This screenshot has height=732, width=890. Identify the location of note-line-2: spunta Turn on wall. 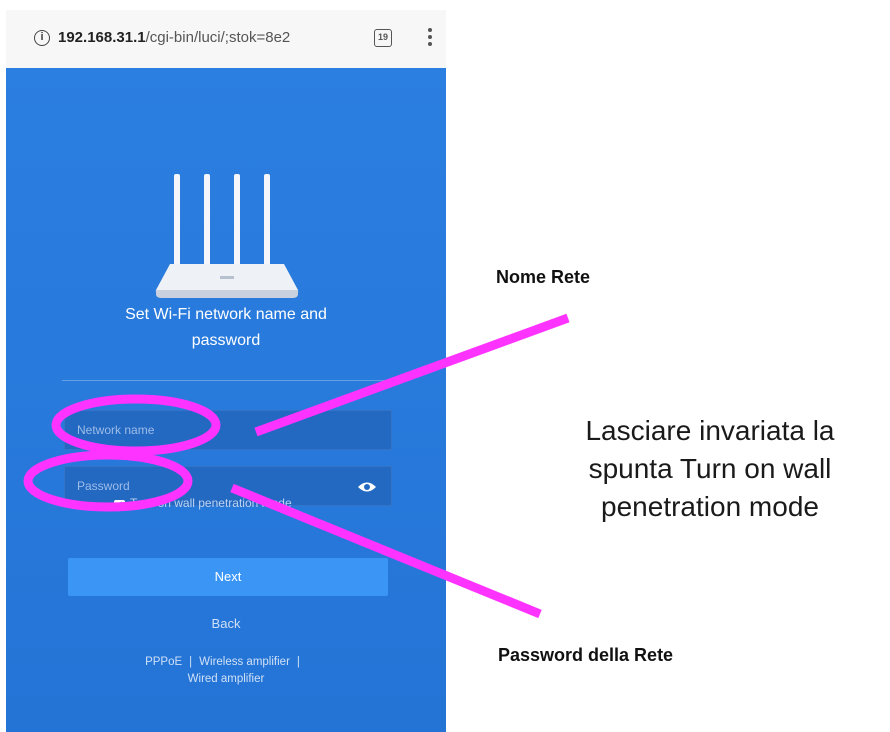
(710, 468).